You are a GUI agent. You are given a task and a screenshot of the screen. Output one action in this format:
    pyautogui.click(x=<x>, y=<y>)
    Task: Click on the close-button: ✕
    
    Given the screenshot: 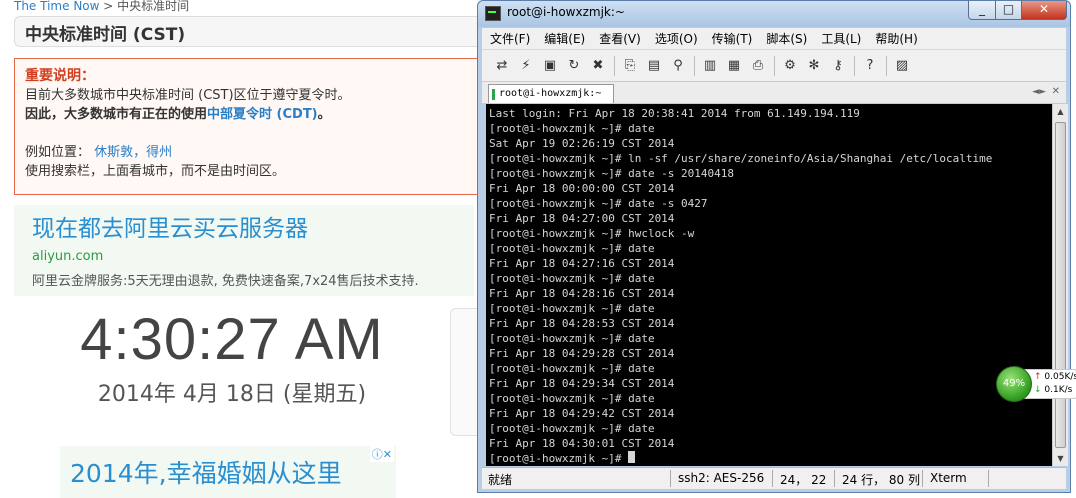 What is the action you would take?
    pyautogui.click(x=1044, y=10)
    